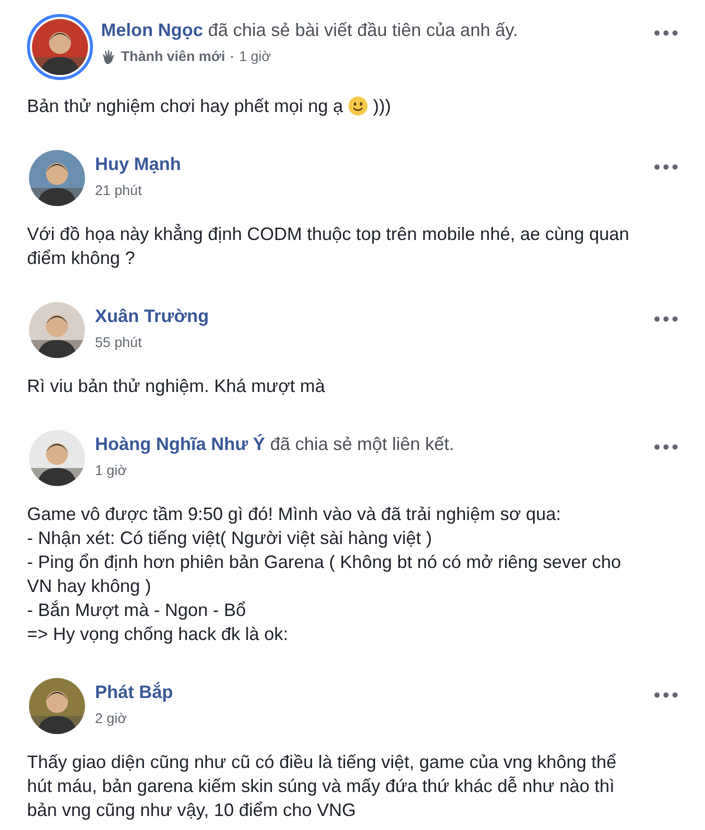 The width and height of the screenshot is (705, 830). What do you see at coordinates (321, 786) in the screenshot?
I see `post-text: Thấy giao diện cũng như cũ có điều là tiếng việt, game của vng không thể hút máu, bản garena kiếm skin súng và mấy đứa thứ khác dễ như nào thì bản vng cũng như vậy, 10 điểm cho VNG` at bounding box center [321, 786].